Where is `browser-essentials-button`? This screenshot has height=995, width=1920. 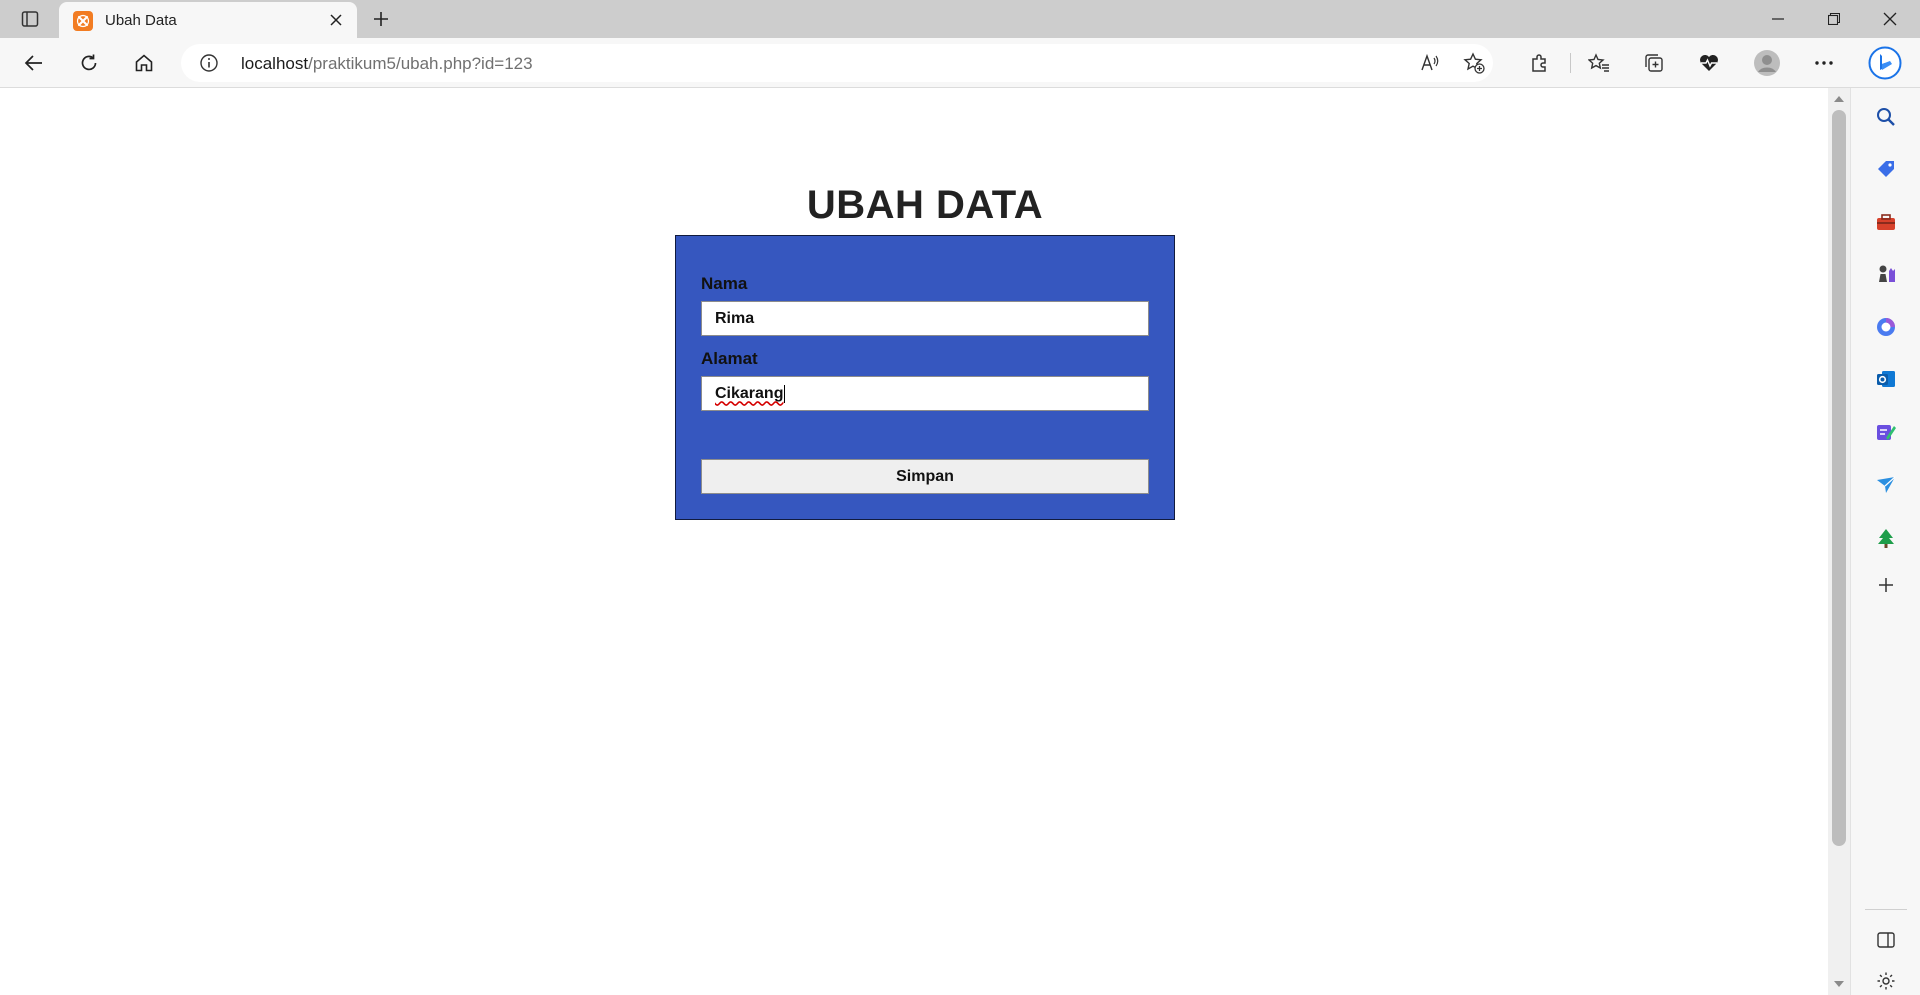 browser-essentials-button is located at coordinates (1709, 63).